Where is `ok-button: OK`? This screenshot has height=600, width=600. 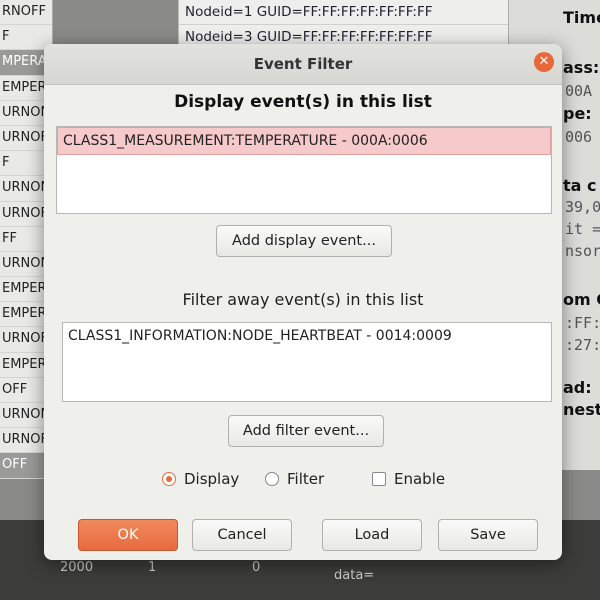 ok-button: OK is located at coordinates (128, 535).